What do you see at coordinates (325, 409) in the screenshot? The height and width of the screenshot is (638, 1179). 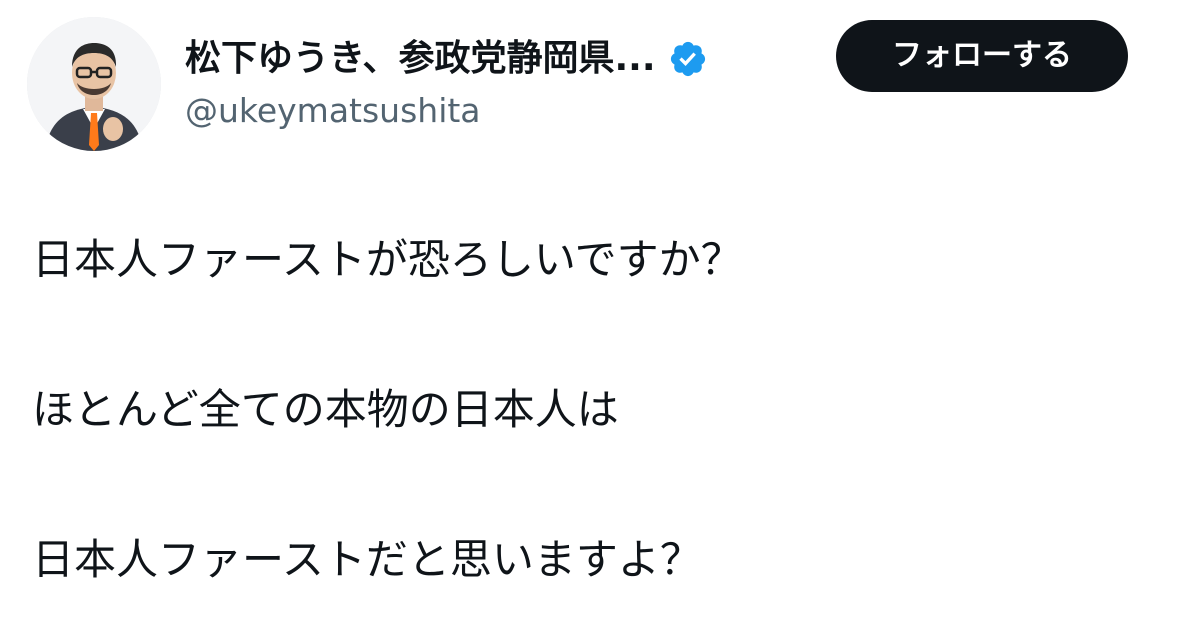 I see `tweet-line-2: ほとんど全ての本物の日本人は` at bounding box center [325, 409].